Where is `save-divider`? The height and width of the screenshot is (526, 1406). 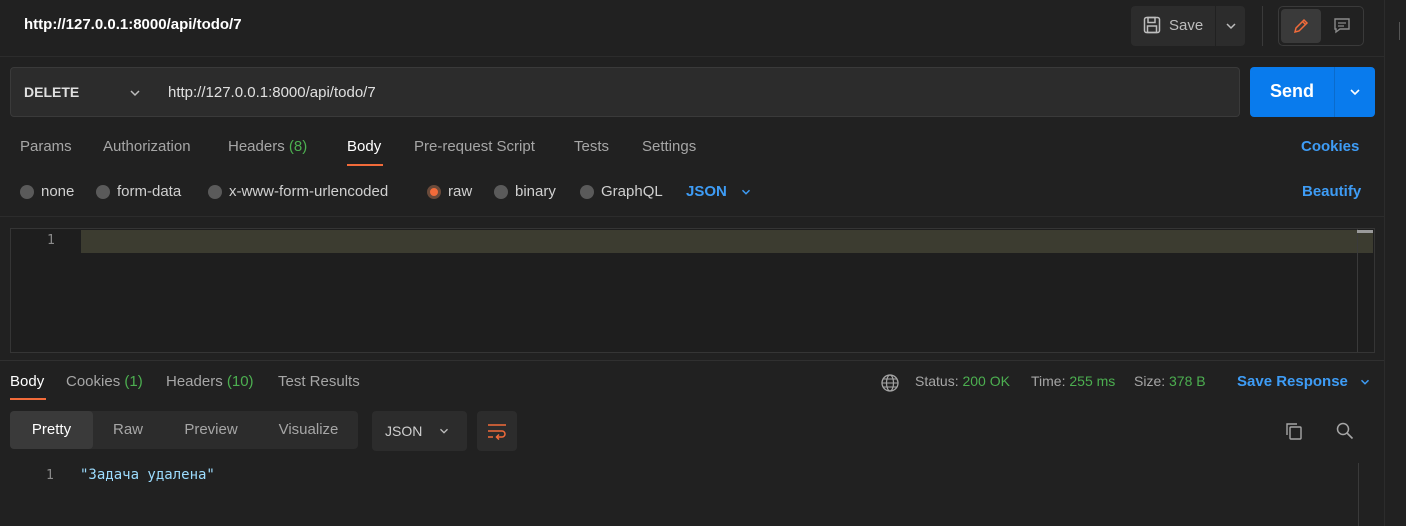
save-divider is located at coordinates (1215, 26).